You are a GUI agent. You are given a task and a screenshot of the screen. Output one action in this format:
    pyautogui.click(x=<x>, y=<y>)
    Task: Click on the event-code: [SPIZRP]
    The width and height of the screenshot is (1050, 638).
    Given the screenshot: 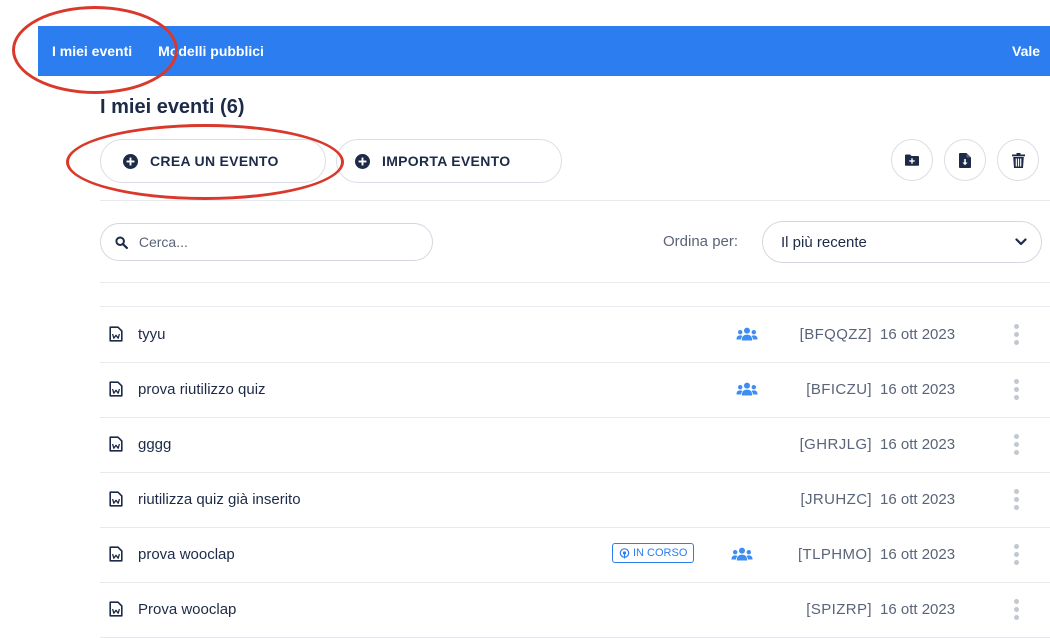 What is the action you would take?
    pyautogui.click(x=839, y=609)
    